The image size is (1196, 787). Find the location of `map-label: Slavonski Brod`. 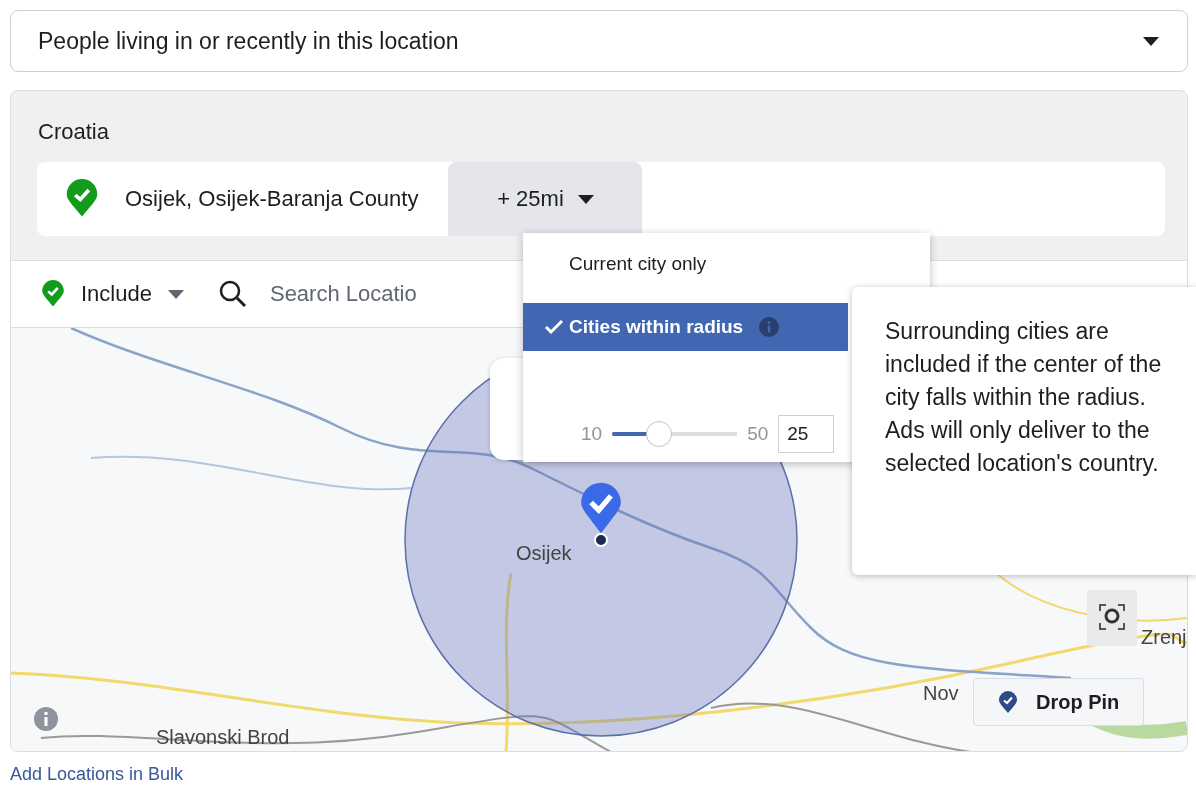

map-label: Slavonski Brod is located at coordinates (223, 737).